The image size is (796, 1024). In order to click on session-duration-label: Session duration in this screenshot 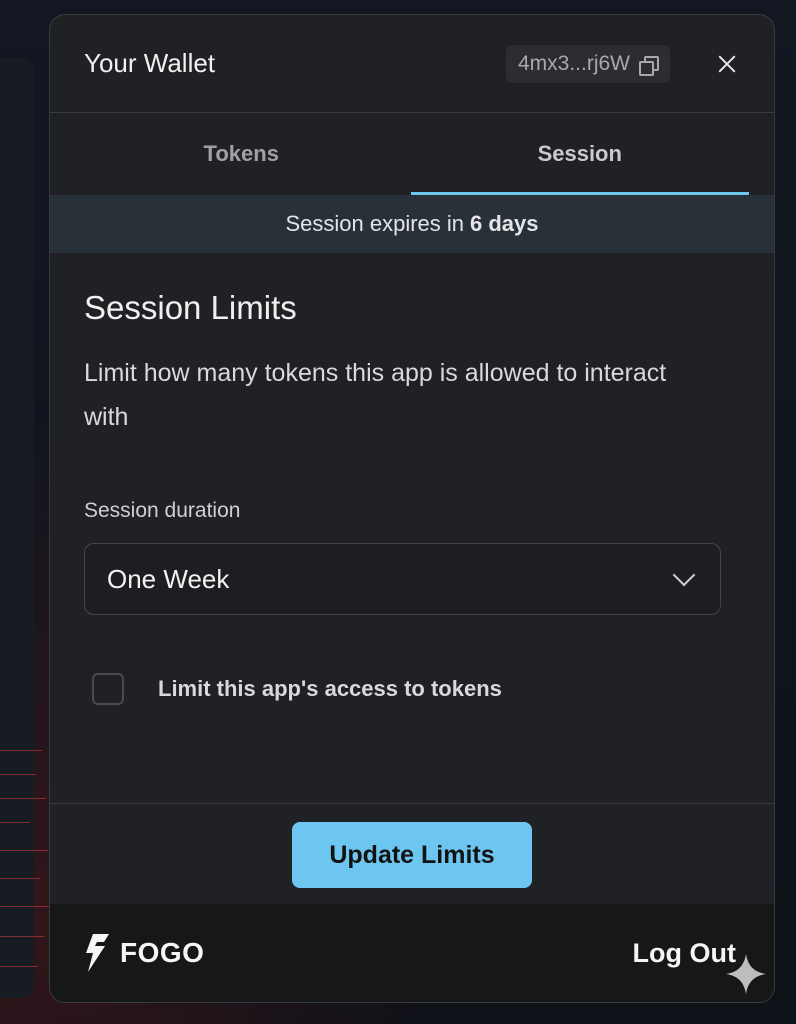, I will do `click(162, 510)`.